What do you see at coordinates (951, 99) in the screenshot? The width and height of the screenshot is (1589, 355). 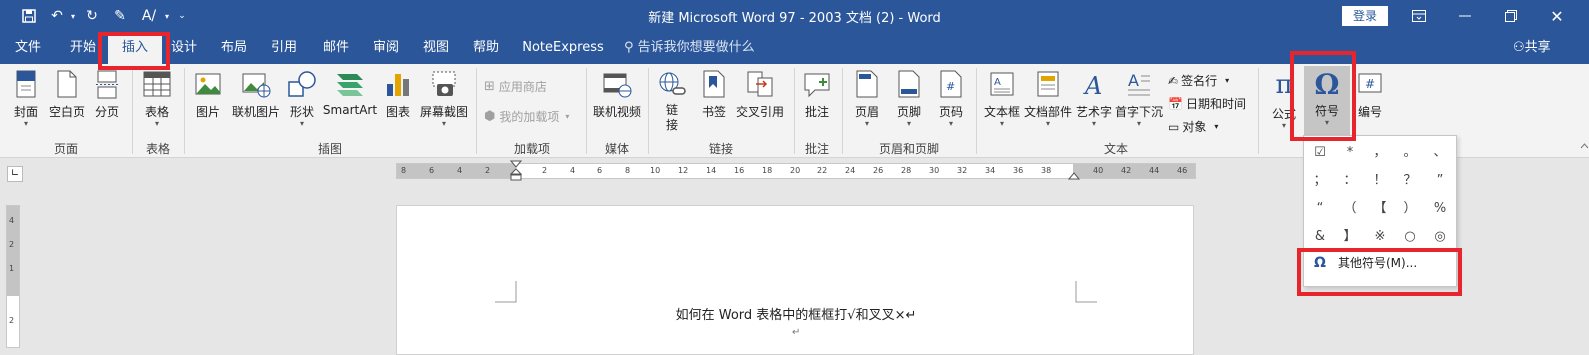 I see `page-number-button: # 页码 ▾` at bounding box center [951, 99].